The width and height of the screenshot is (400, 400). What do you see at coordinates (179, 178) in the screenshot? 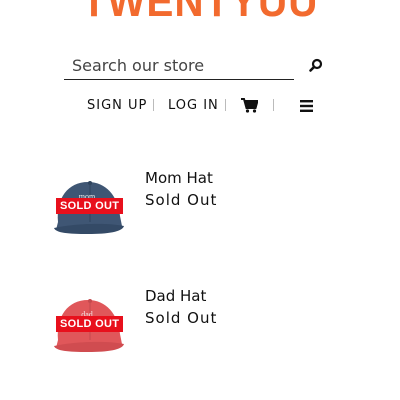
I see `product-name: Mom Hat` at bounding box center [179, 178].